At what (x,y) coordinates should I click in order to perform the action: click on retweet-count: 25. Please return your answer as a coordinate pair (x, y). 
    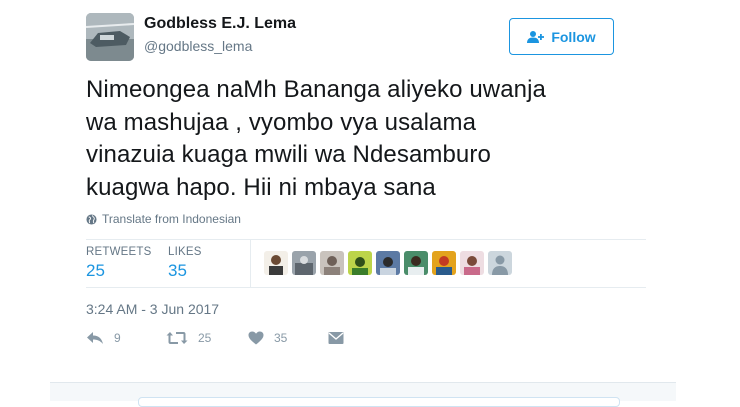
    Looking at the image, I should click on (205, 338).